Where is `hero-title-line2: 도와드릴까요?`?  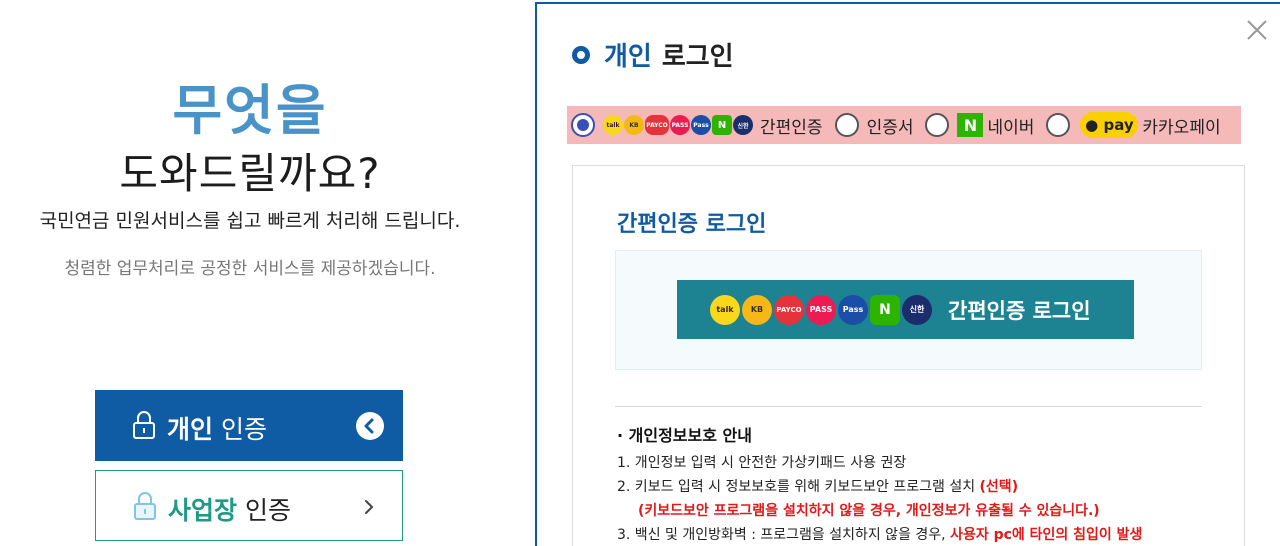
hero-title-line2: 도와드릴까요? is located at coordinates (250, 173).